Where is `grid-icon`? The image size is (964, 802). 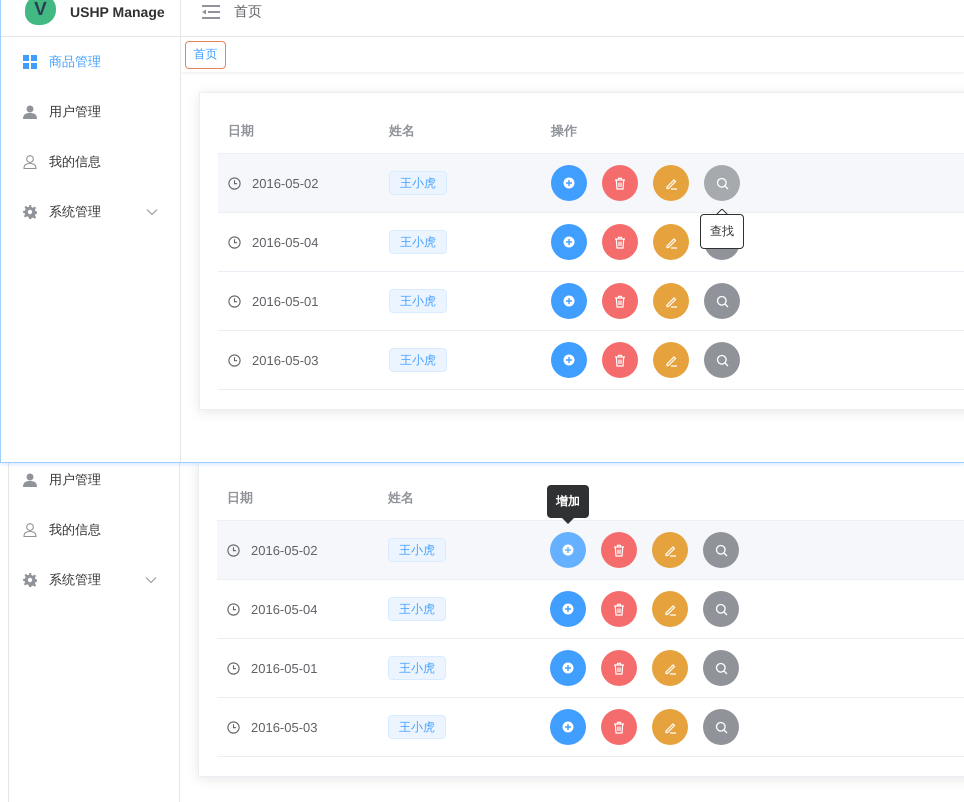
grid-icon is located at coordinates (30, 62).